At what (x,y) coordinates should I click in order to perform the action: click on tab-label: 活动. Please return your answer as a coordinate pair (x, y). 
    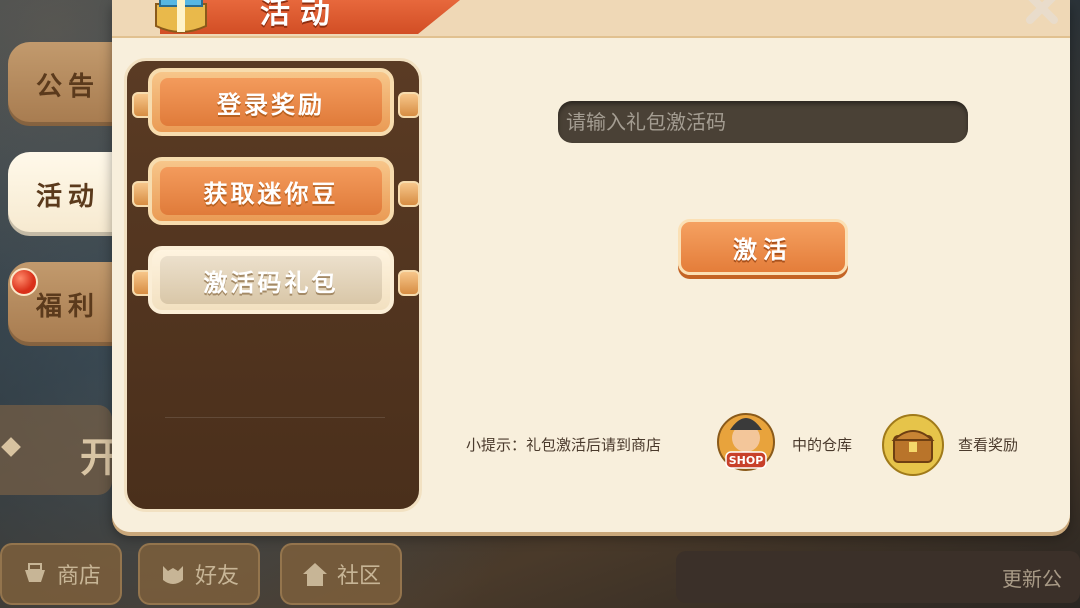
    Looking at the image, I should click on (68, 196).